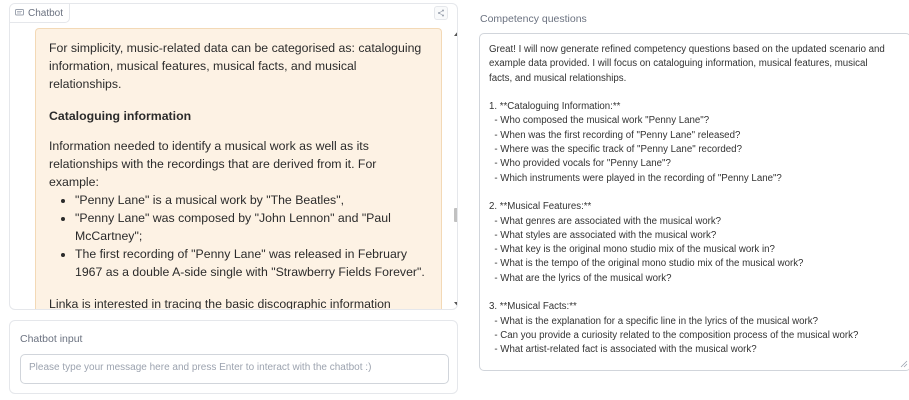 The image size is (909, 400). I want to click on scroll-down-arrow, so click(455, 304).